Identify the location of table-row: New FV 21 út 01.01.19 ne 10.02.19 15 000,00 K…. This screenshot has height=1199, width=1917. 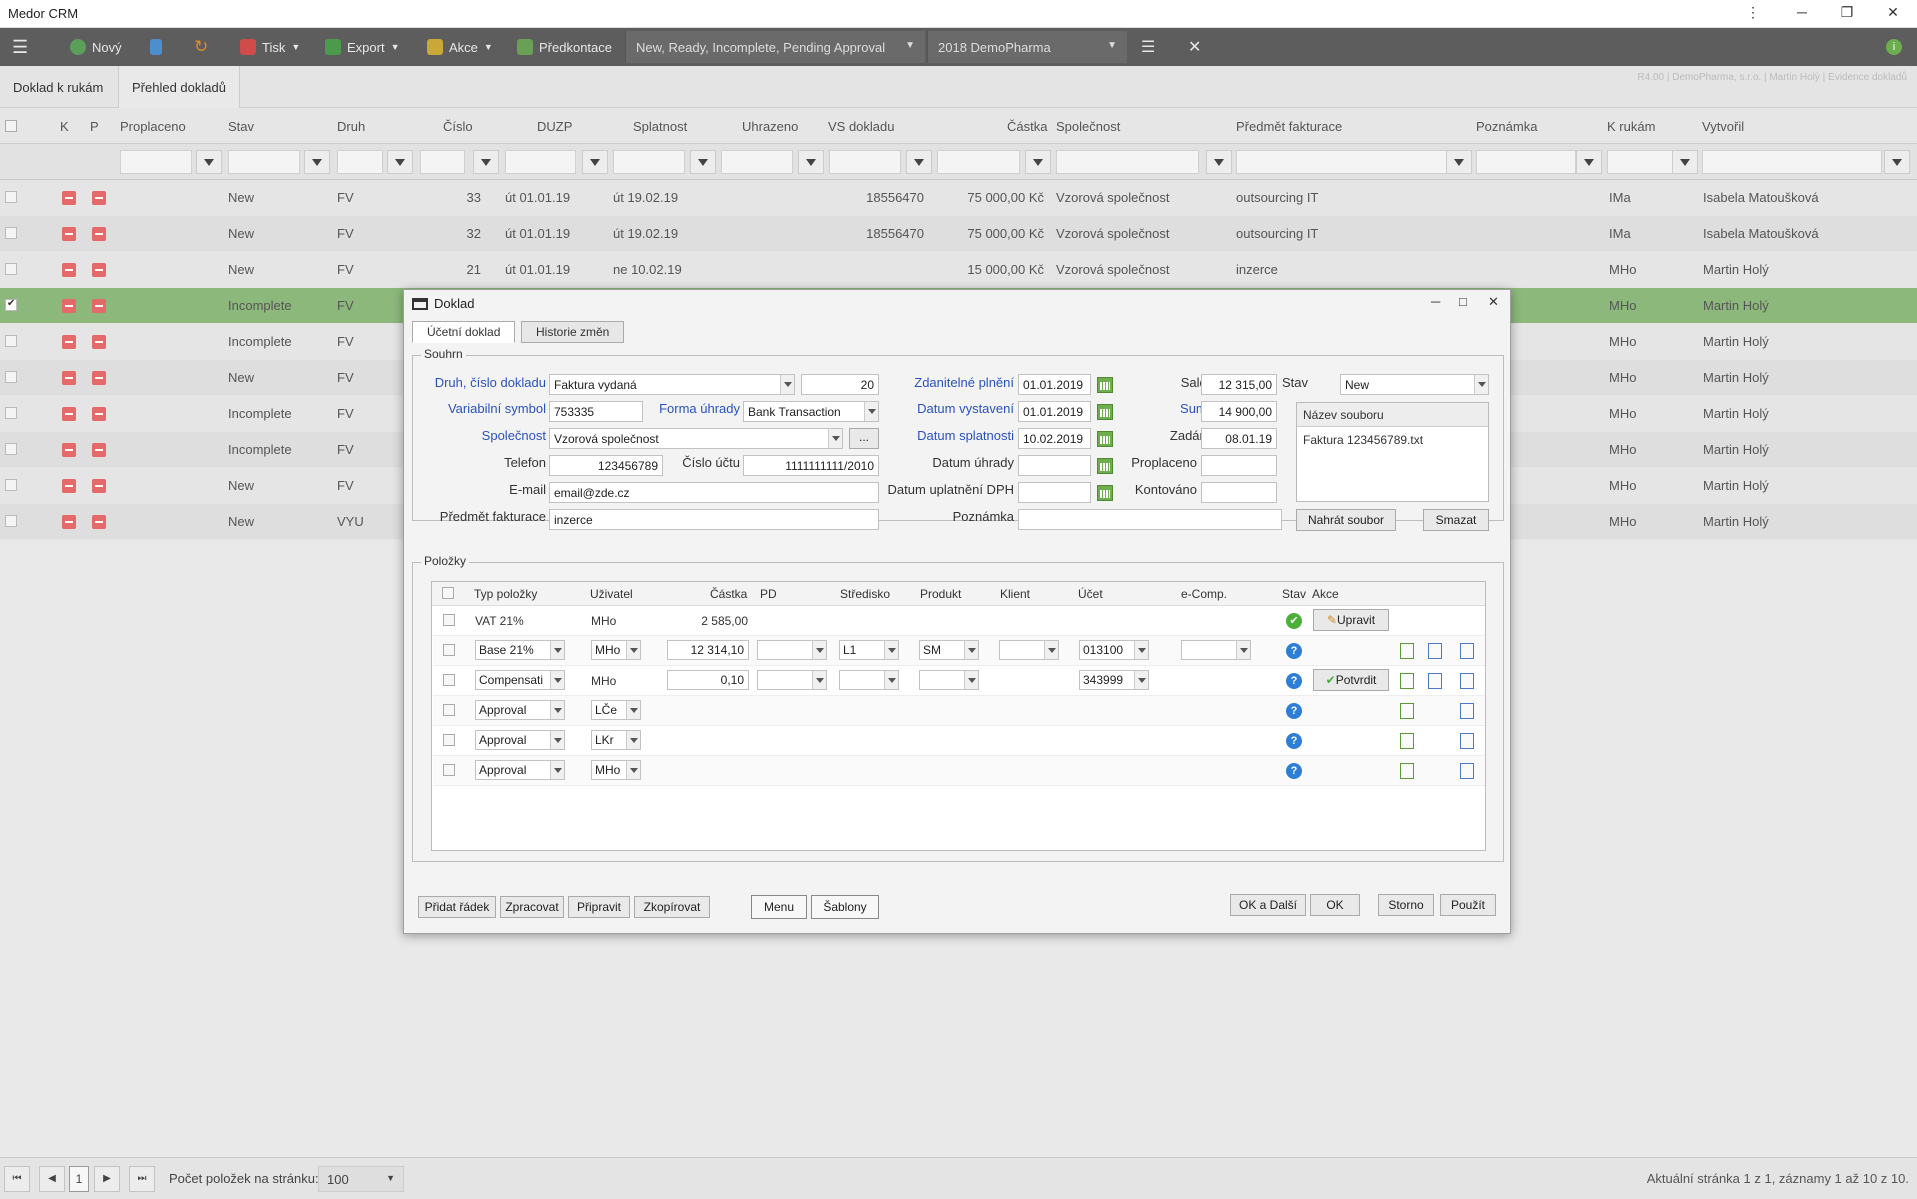
(958, 270).